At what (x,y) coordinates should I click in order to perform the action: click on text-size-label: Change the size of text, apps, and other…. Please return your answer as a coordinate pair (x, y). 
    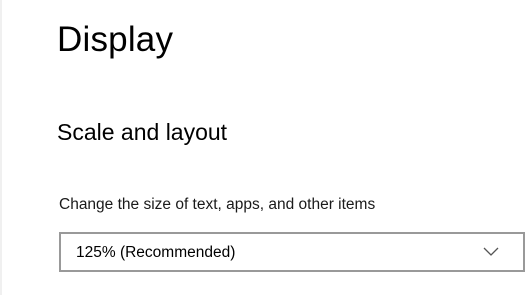
    Looking at the image, I should click on (217, 204).